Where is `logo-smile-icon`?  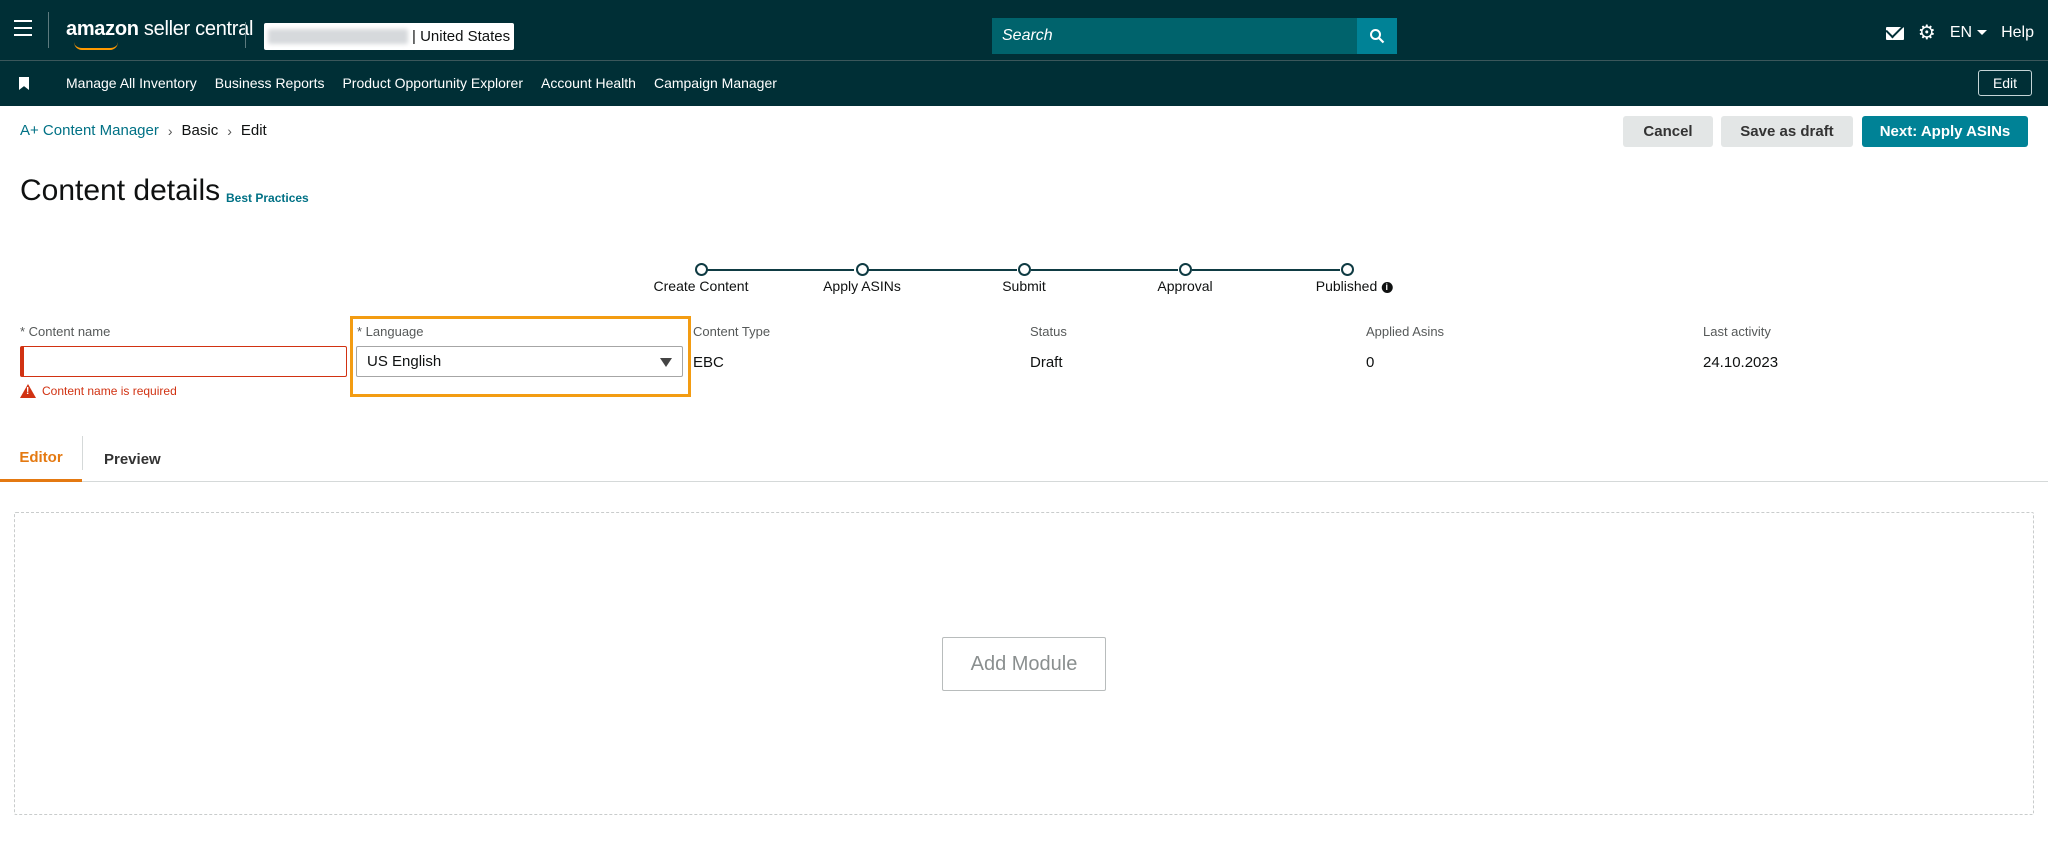
logo-smile-icon is located at coordinates (96, 46).